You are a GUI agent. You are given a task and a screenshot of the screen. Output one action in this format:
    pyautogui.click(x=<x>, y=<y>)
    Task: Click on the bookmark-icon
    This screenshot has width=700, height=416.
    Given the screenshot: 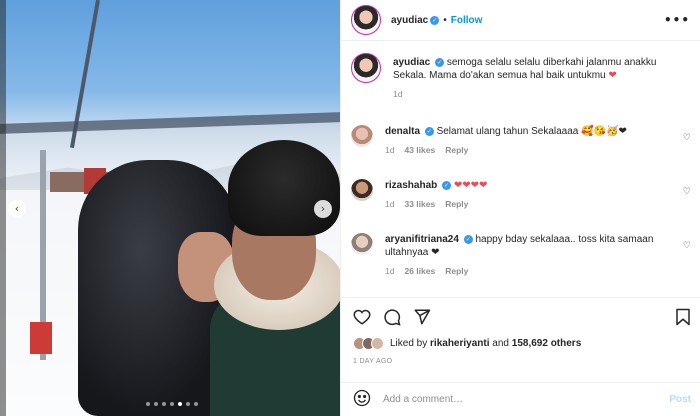 What is the action you would take?
    pyautogui.click(x=683, y=317)
    